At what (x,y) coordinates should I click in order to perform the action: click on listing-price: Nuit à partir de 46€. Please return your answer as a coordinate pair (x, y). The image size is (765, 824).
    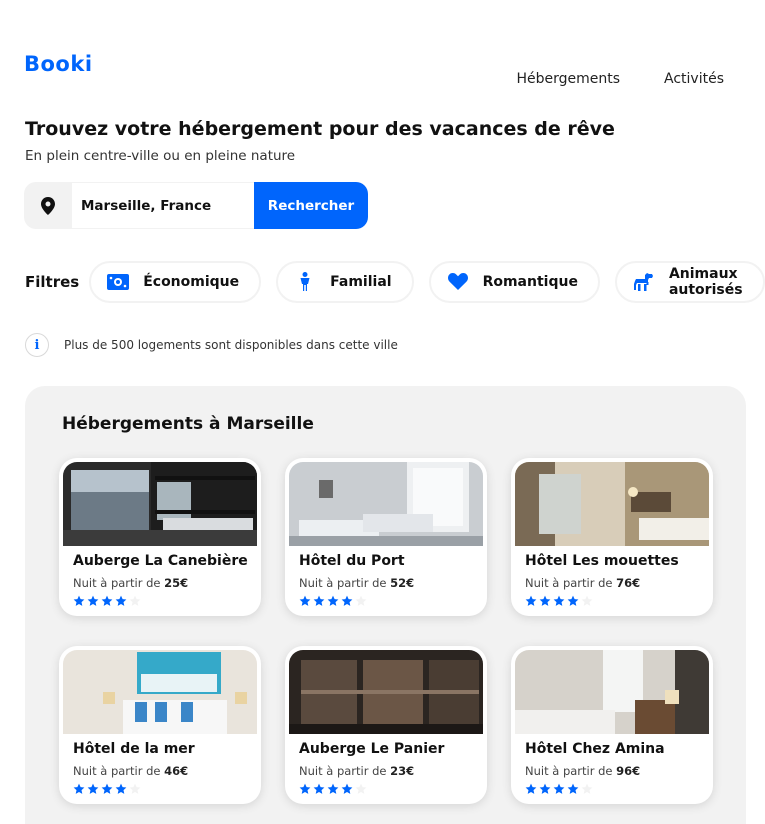
    Looking at the image, I should click on (131, 771).